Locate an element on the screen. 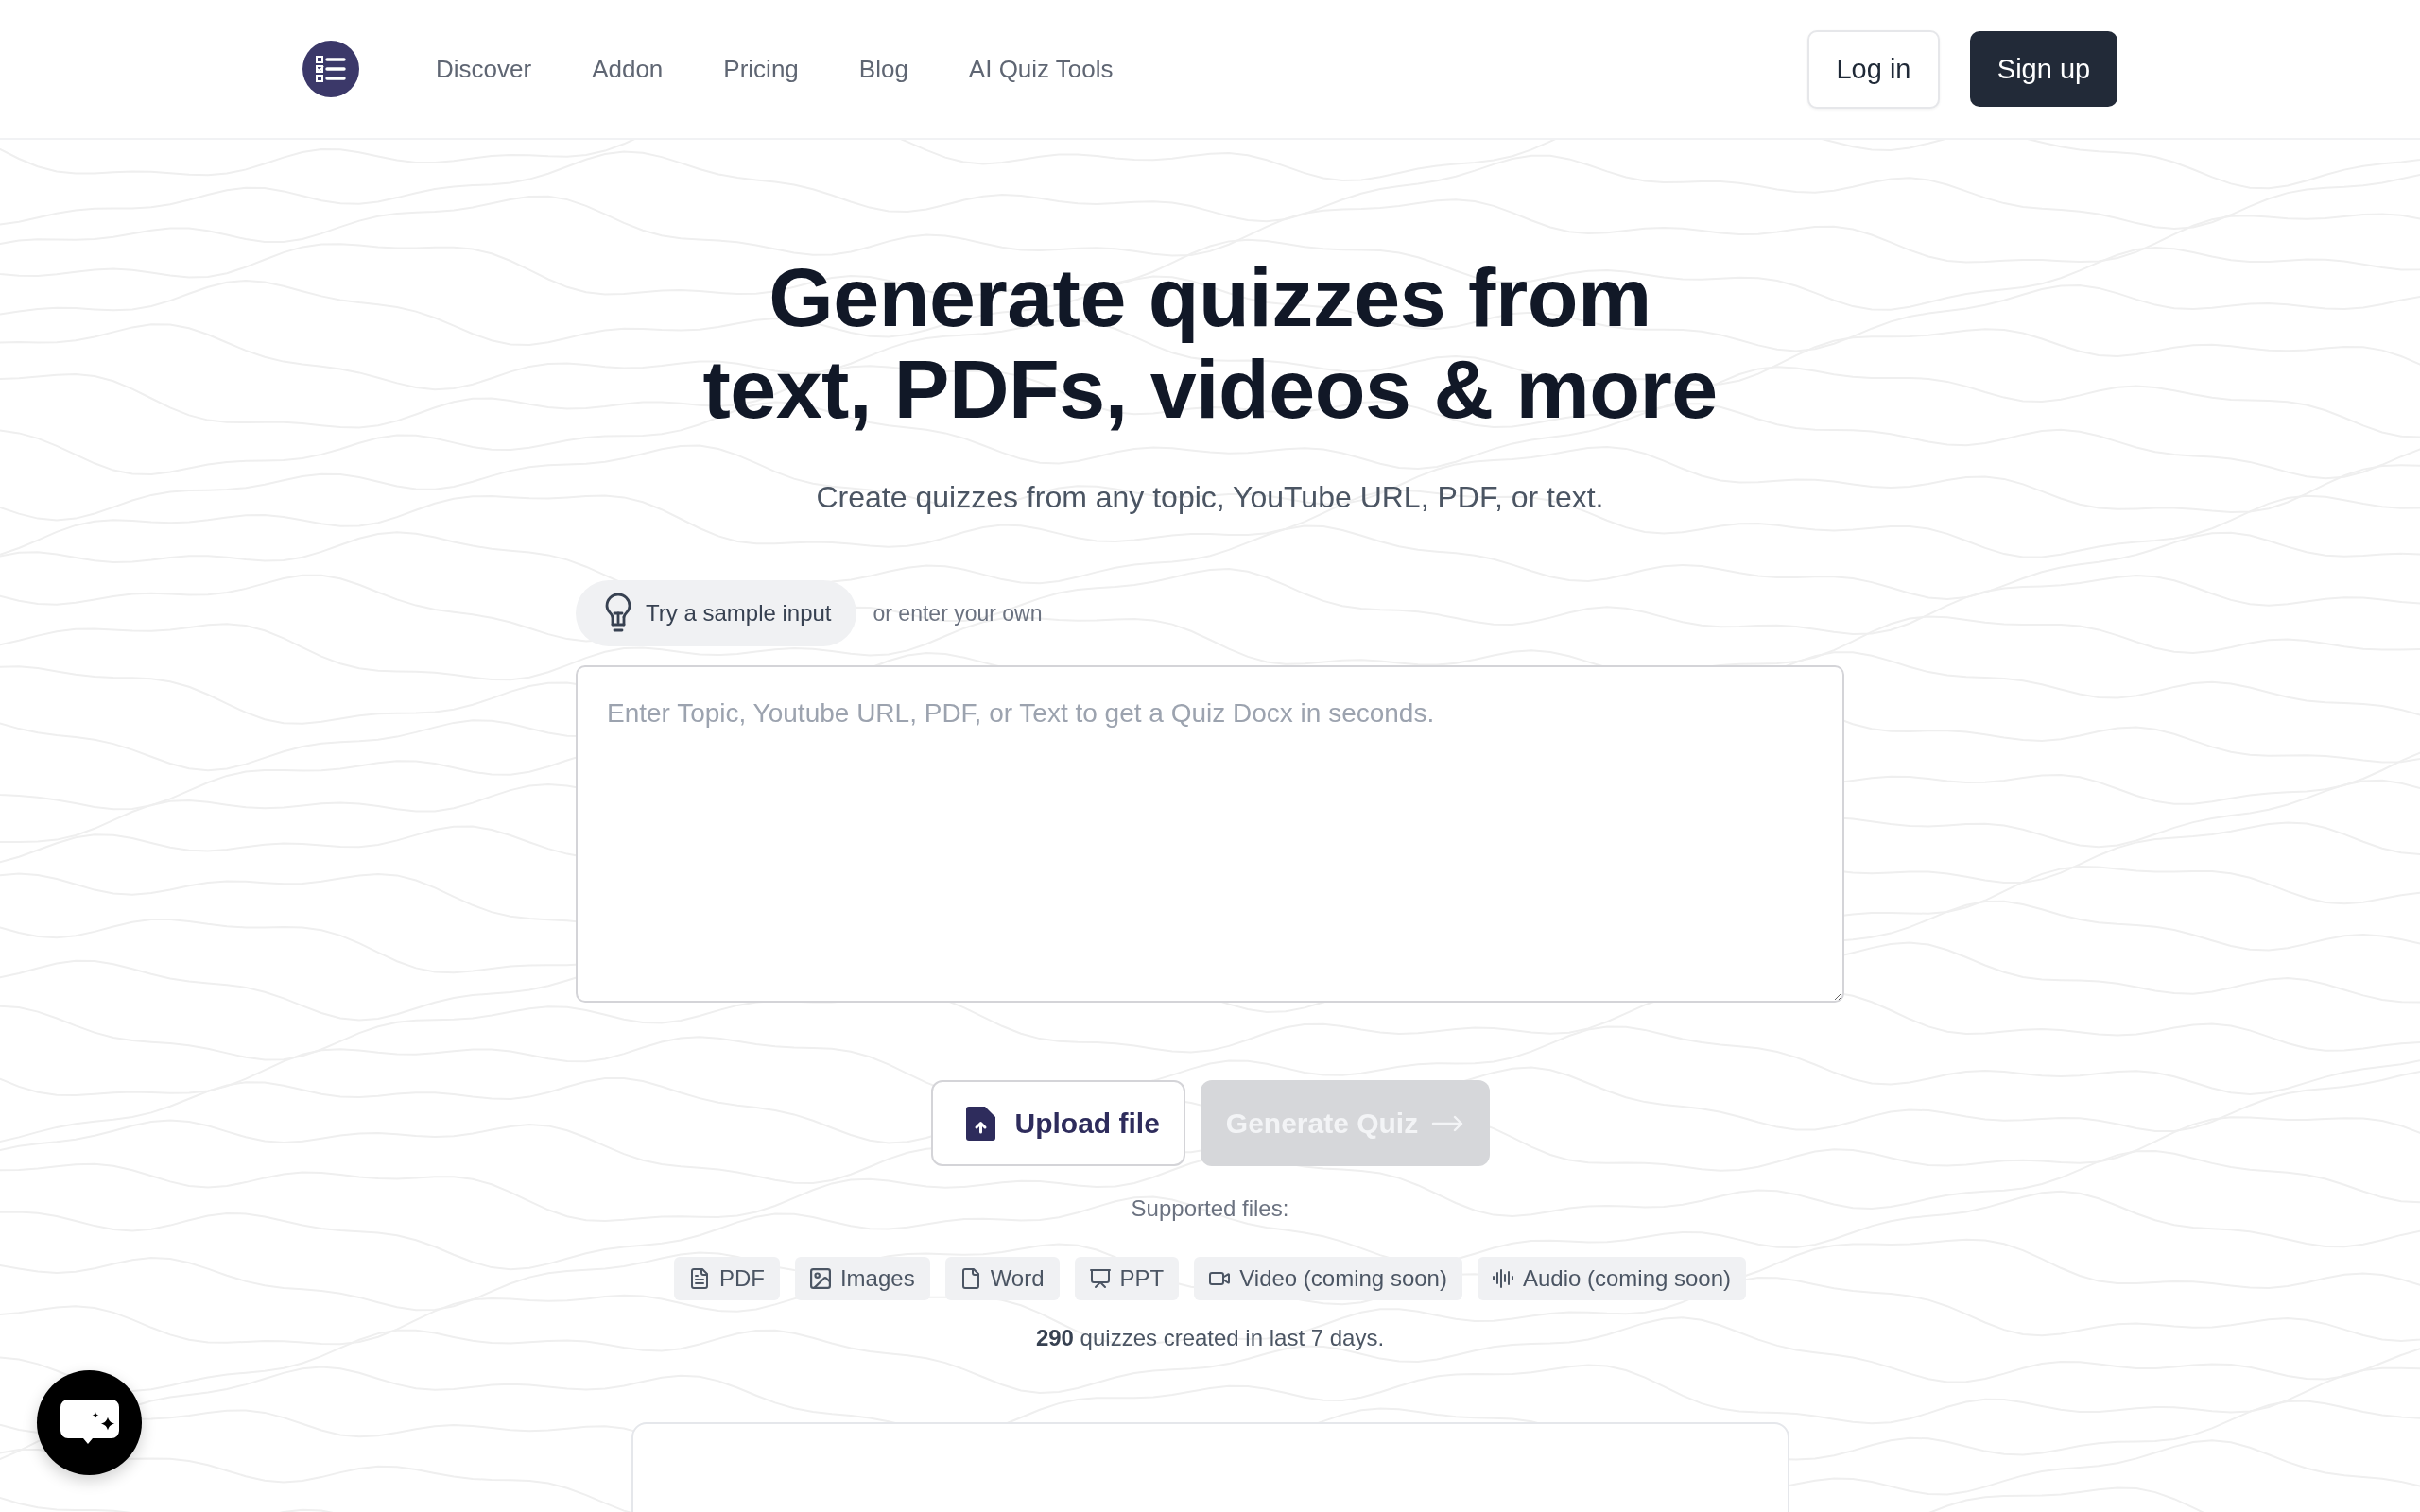 The image size is (2420, 1512). nav-link: Addon is located at coordinates (628, 69).